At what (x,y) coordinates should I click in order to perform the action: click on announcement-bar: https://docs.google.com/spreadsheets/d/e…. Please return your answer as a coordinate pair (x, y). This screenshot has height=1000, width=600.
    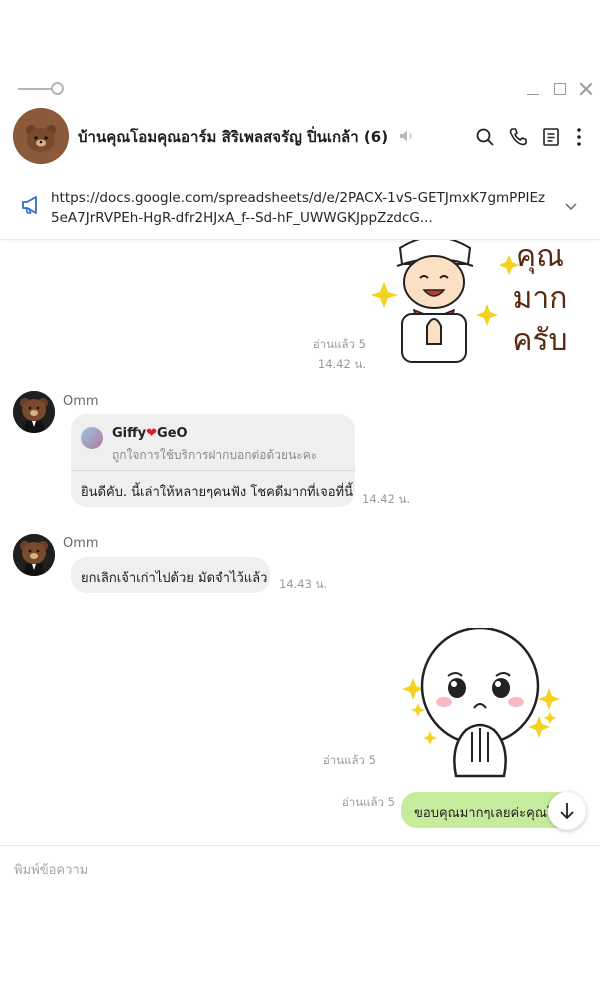
    Looking at the image, I should click on (300, 209).